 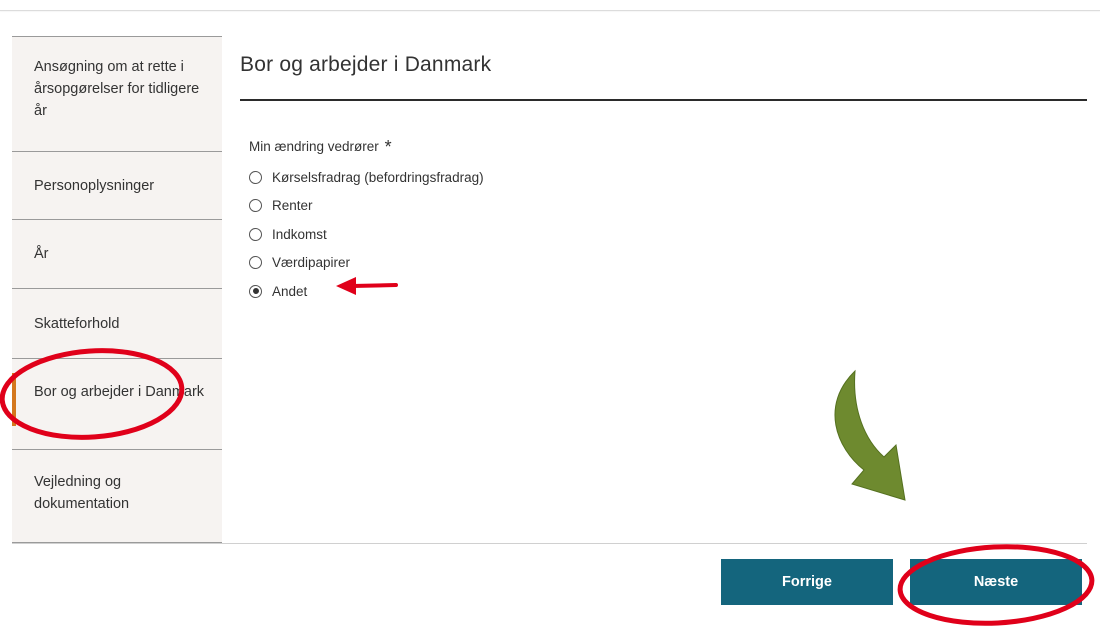 What do you see at coordinates (996, 582) in the screenshot?
I see `next-button: Næste` at bounding box center [996, 582].